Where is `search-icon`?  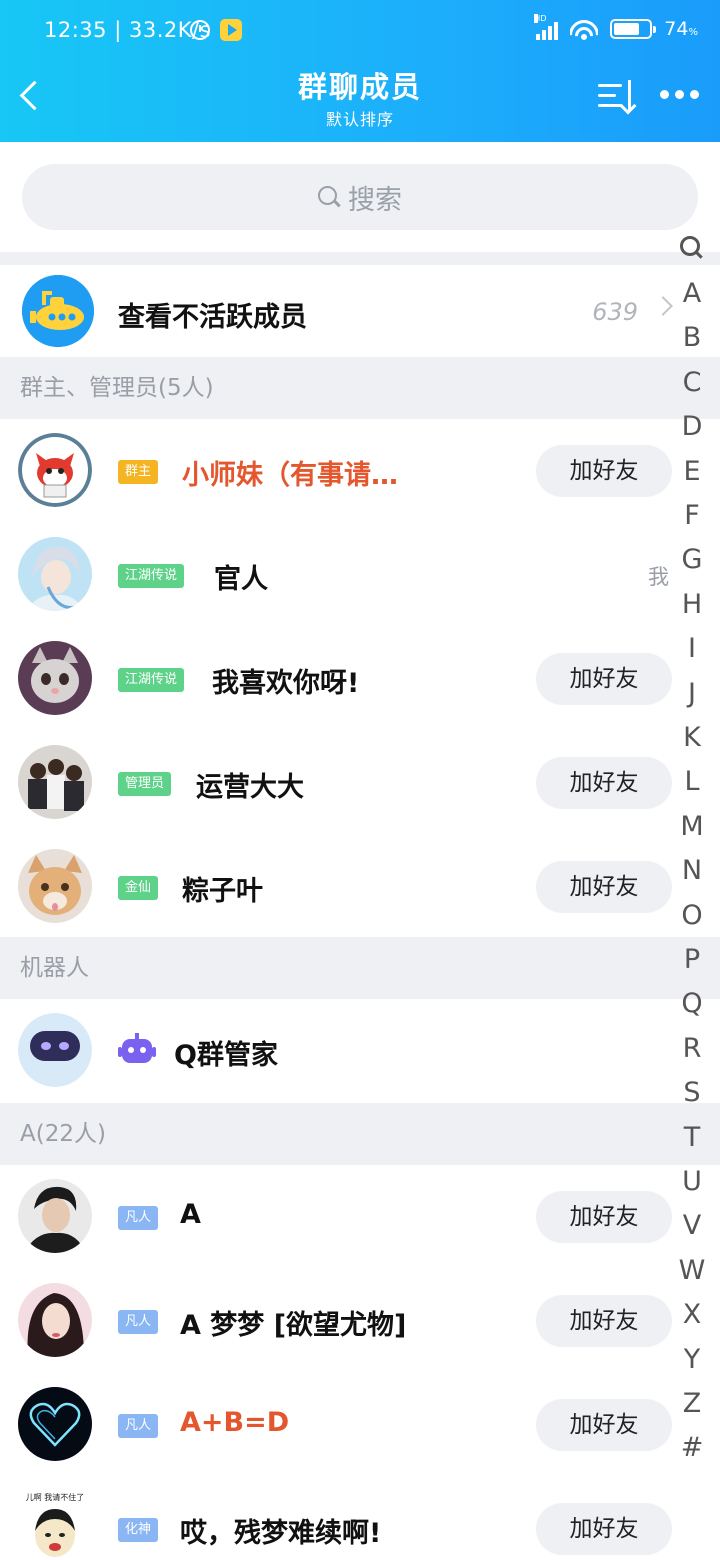
search-icon is located at coordinates (329, 197).